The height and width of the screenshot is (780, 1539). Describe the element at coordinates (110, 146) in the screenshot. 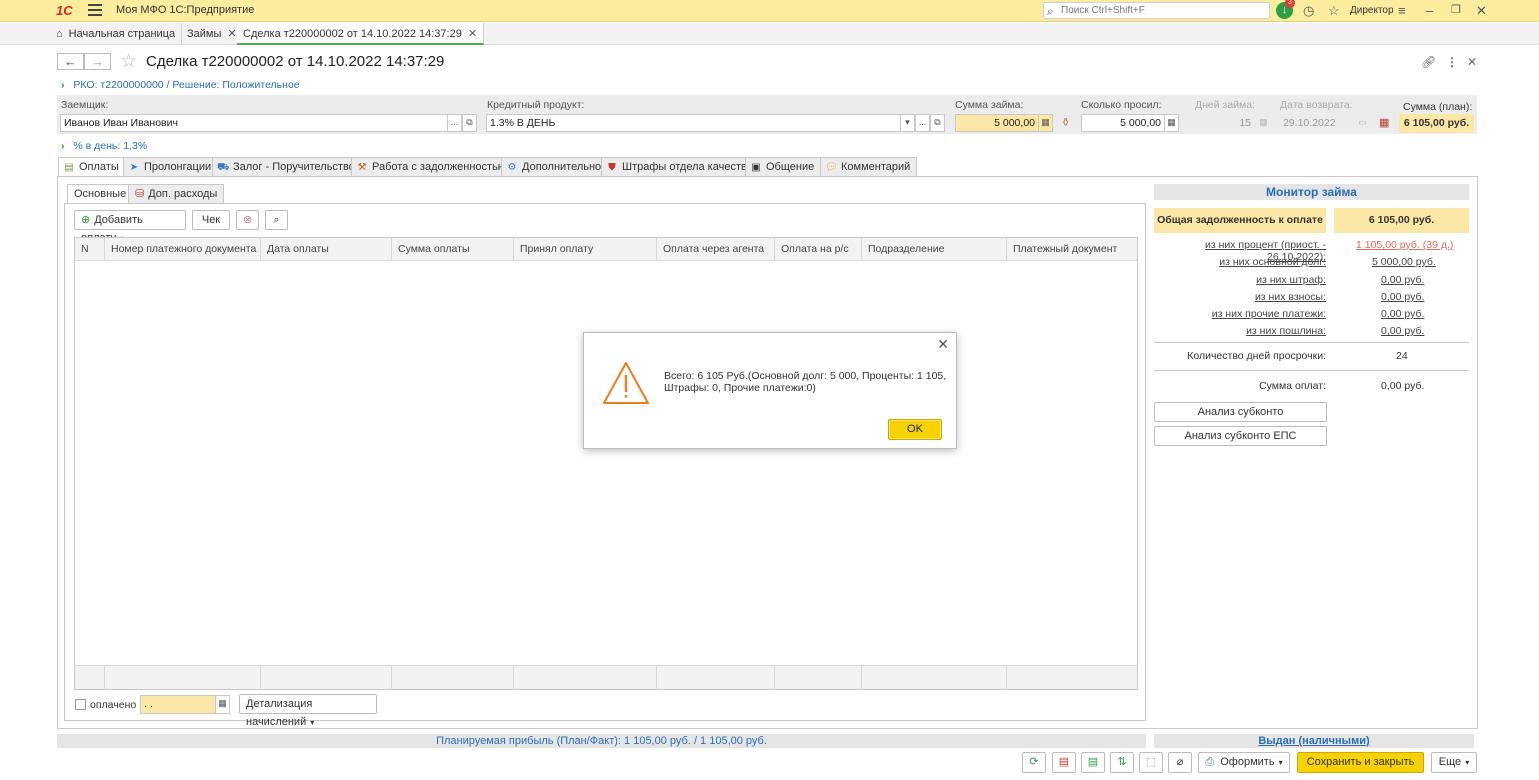

I see `percent-link: % в день: 1,3%` at that location.